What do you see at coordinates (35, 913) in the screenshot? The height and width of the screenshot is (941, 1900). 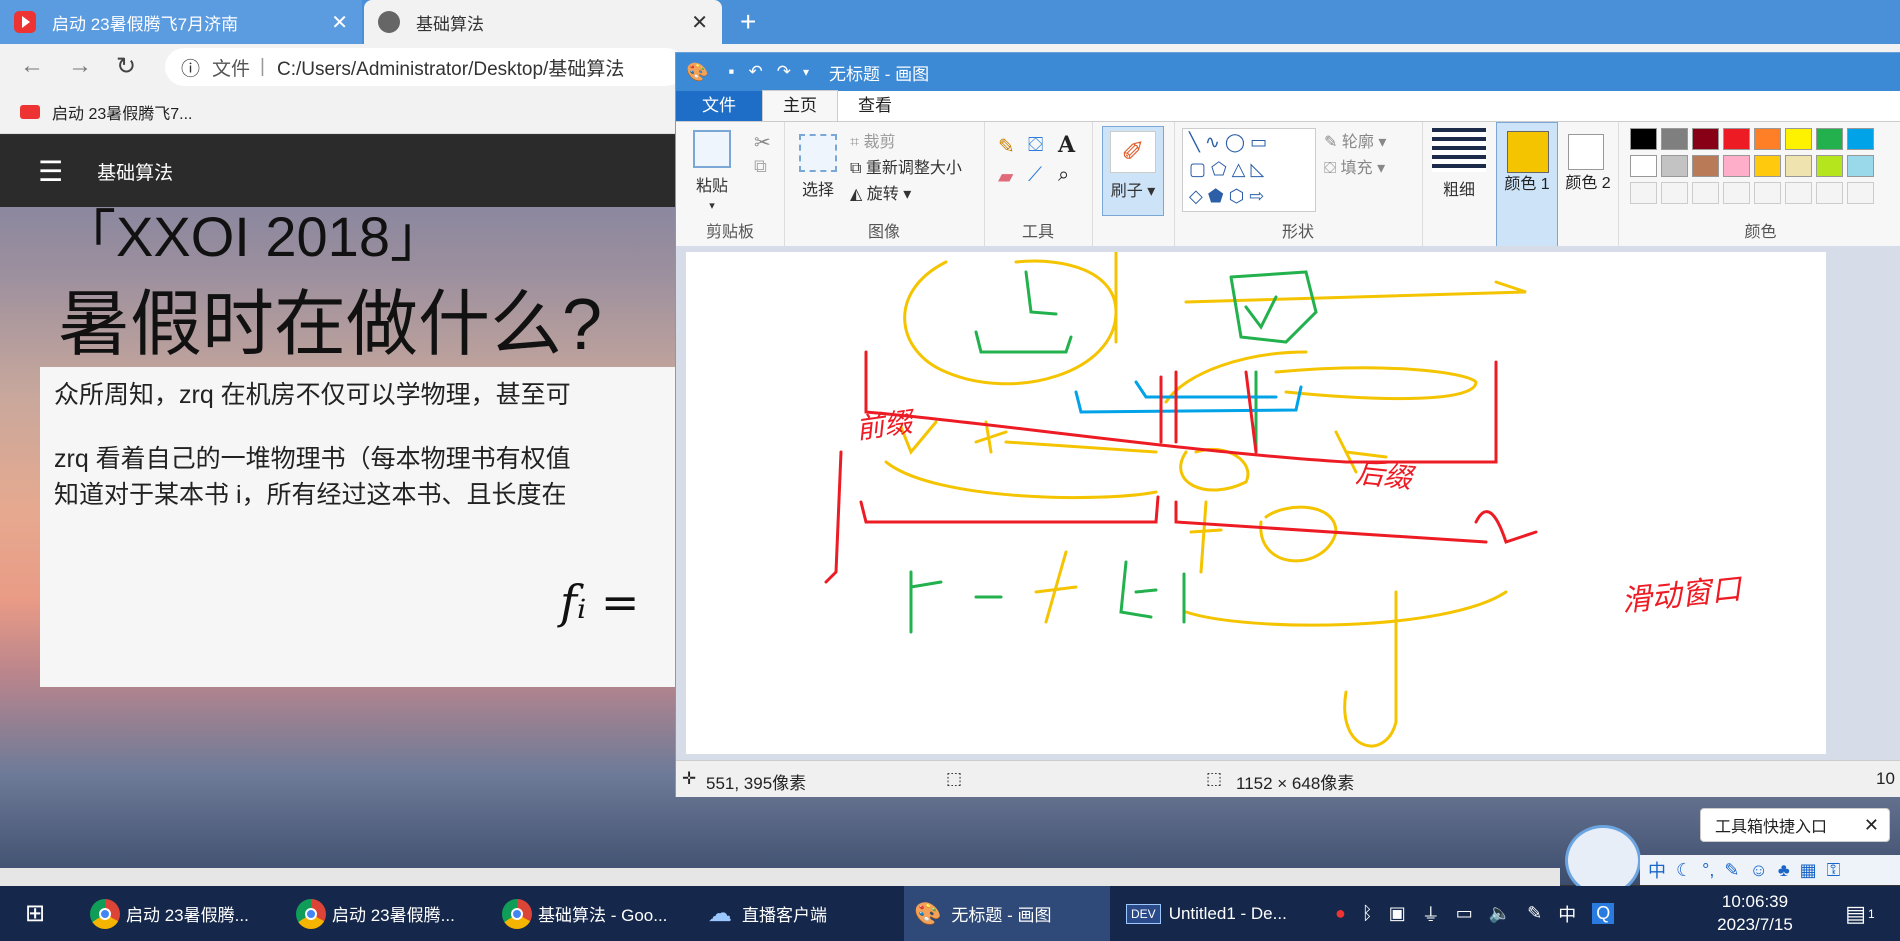 I see `windows-start-icon: ⊞` at bounding box center [35, 913].